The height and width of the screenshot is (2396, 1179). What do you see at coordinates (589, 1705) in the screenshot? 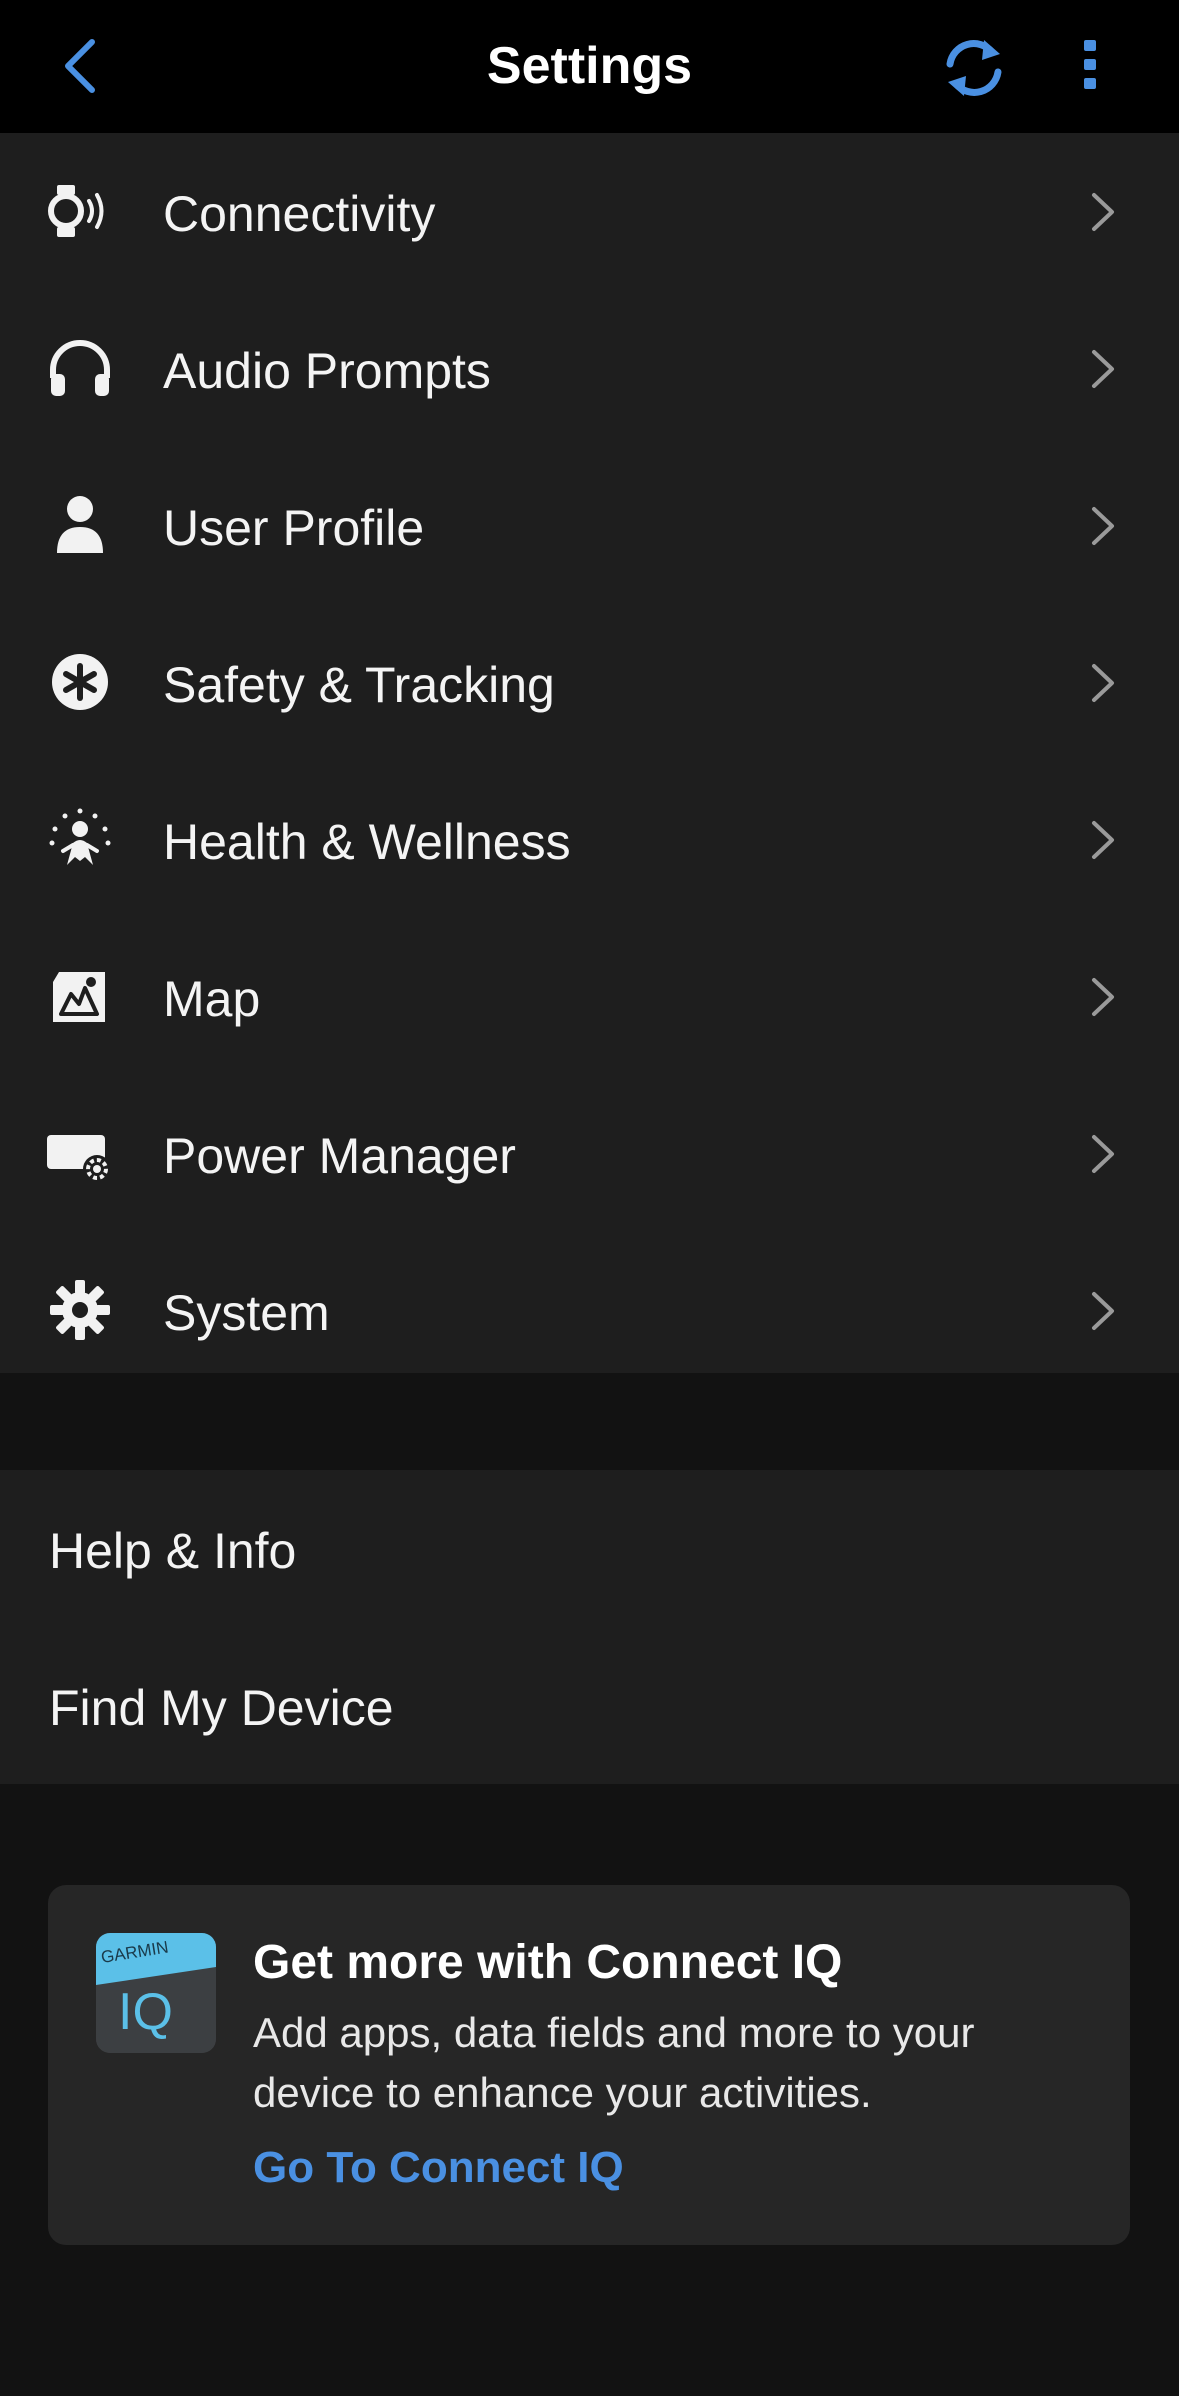
I see `menu-item-find-my-device: Find My Device` at bounding box center [589, 1705].